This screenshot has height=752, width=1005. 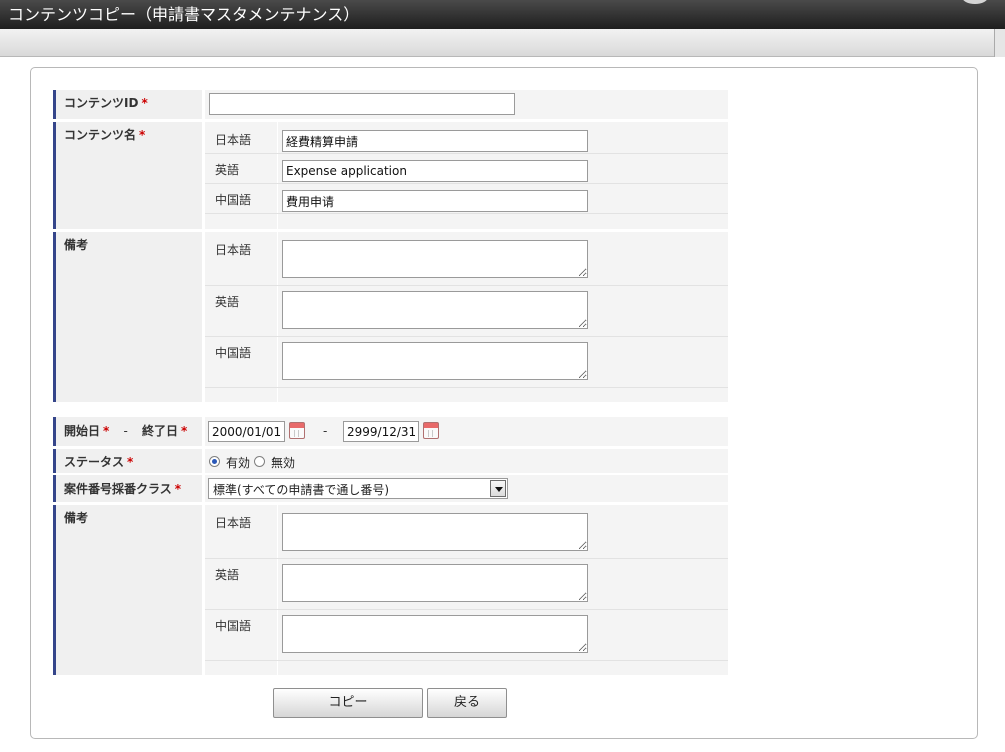 I want to click on note-1-label: 備考, so click(x=127, y=317).